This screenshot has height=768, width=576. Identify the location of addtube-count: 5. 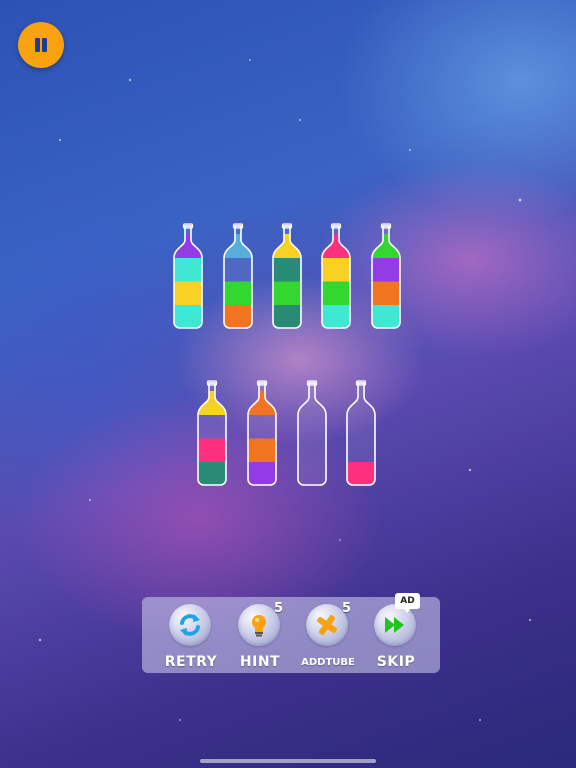
(347, 608).